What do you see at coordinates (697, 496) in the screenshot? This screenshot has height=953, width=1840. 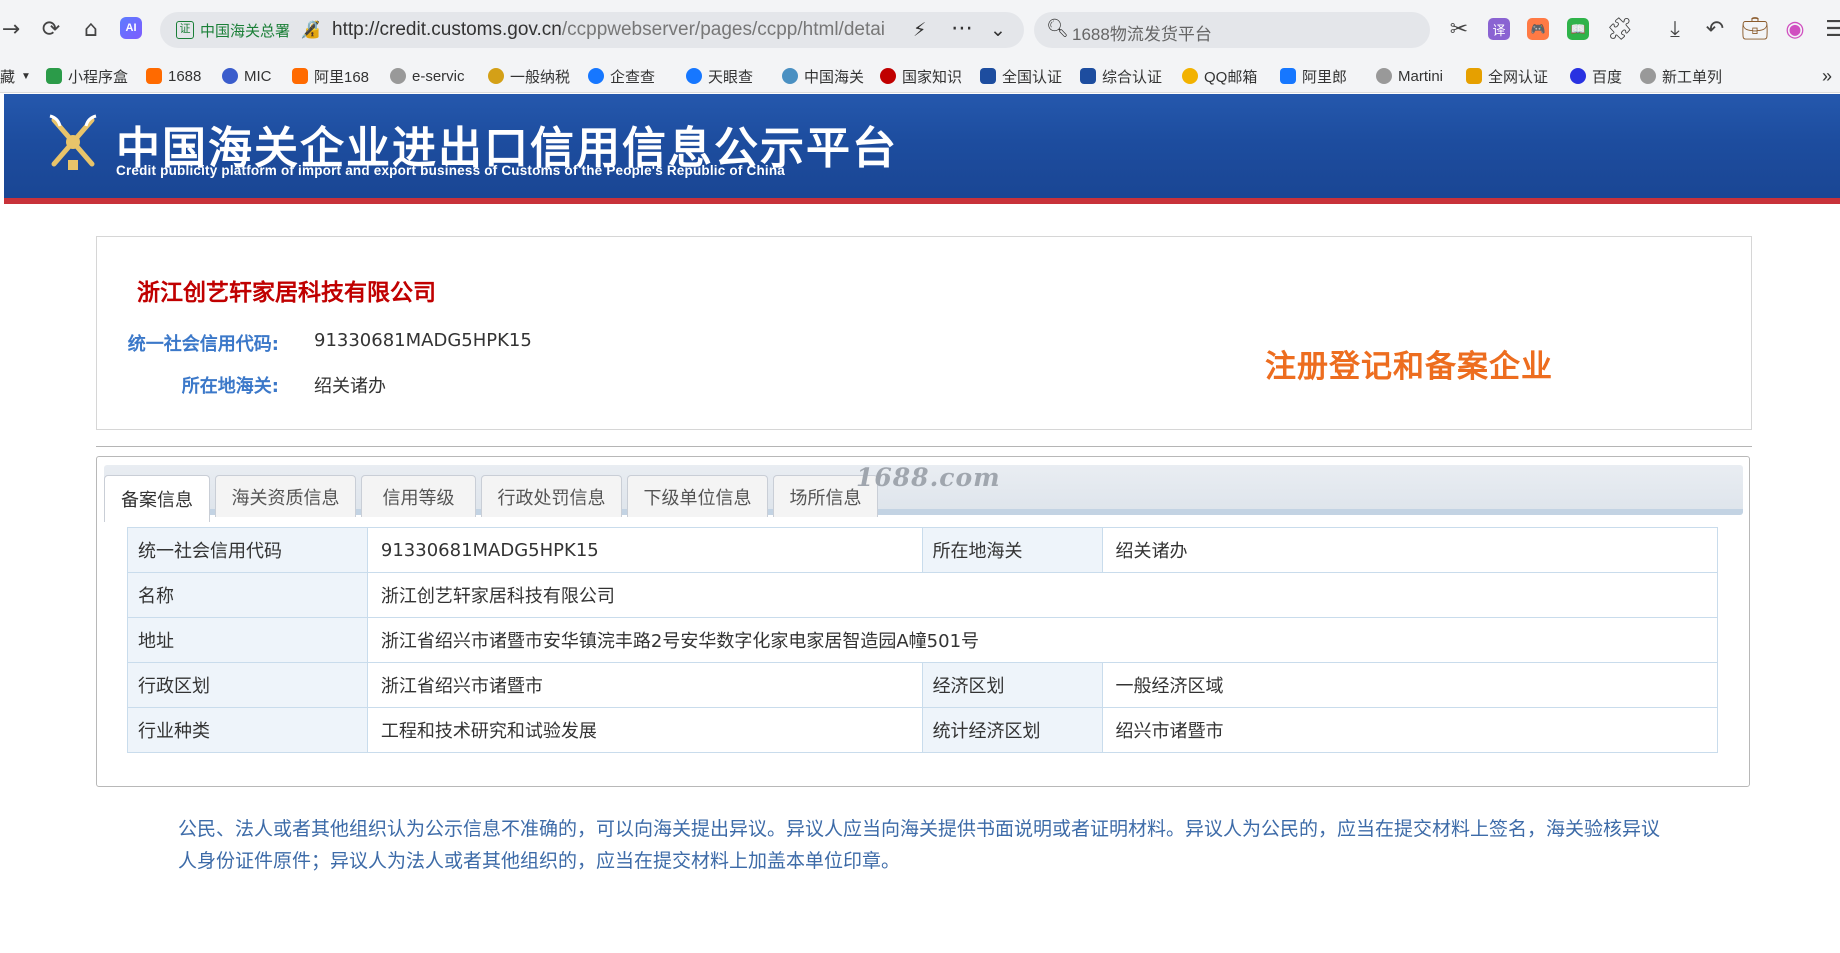 I see `tab-subordinate-units: 下级单位信息` at bounding box center [697, 496].